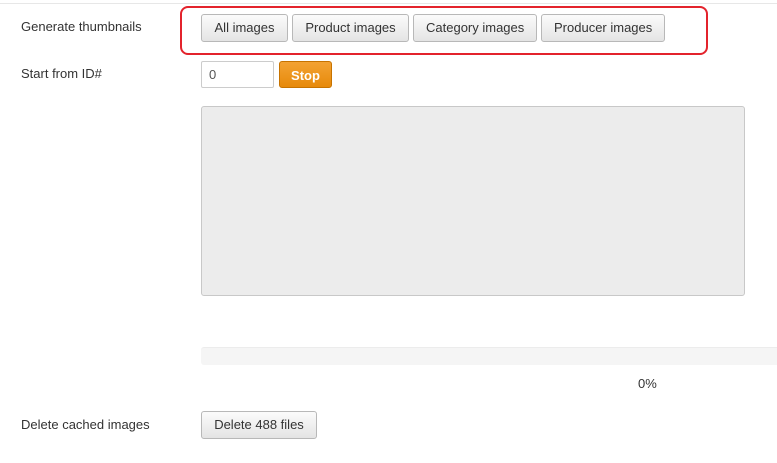 The height and width of the screenshot is (463, 777). What do you see at coordinates (475, 28) in the screenshot?
I see `category-images-button: Category images` at bounding box center [475, 28].